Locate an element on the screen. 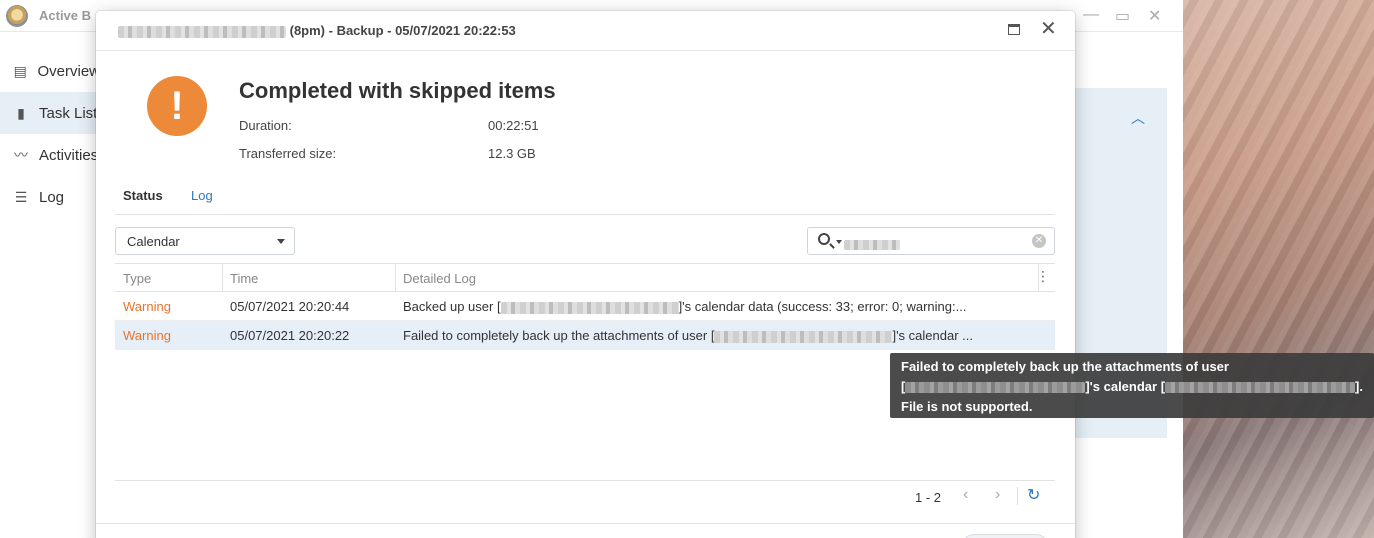 This screenshot has width=1374, height=538. app-logo-icon is located at coordinates (17, 16).